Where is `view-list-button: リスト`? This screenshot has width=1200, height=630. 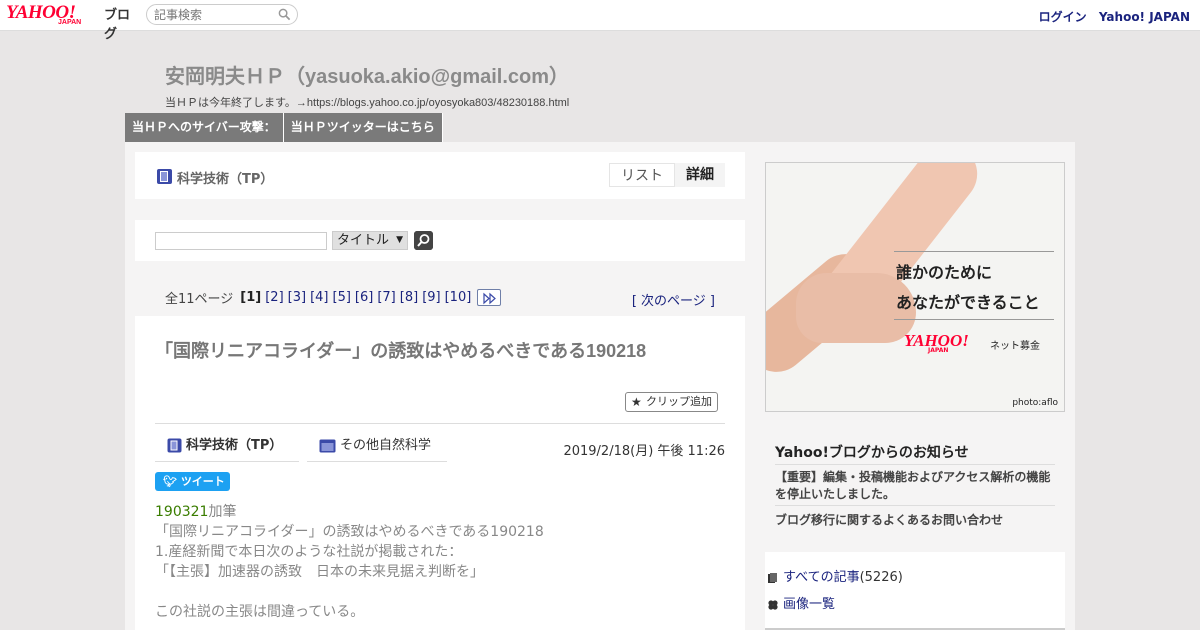
view-list-button: リスト is located at coordinates (642, 175).